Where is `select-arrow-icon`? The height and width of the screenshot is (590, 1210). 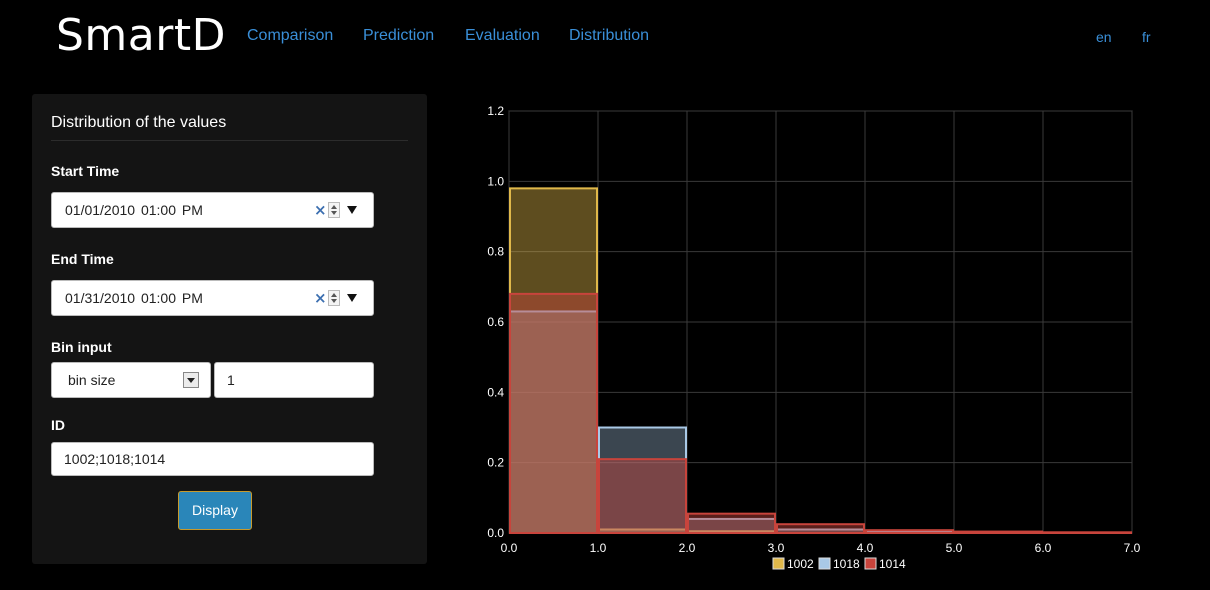 select-arrow-icon is located at coordinates (191, 380).